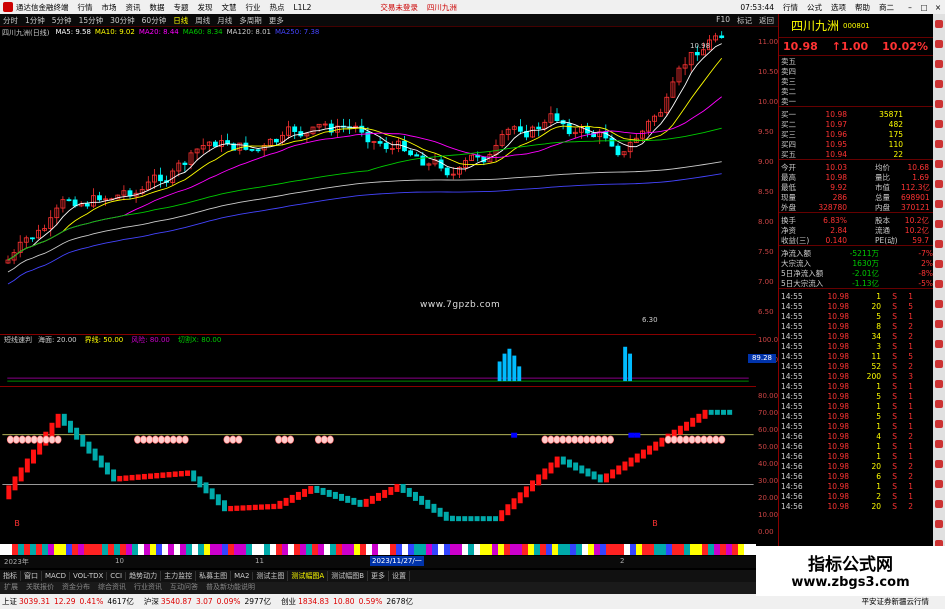 The width and height of the screenshot is (945, 609). What do you see at coordinates (10, 576) in the screenshot?
I see `indicator-tab: 指标` at bounding box center [10, 576].